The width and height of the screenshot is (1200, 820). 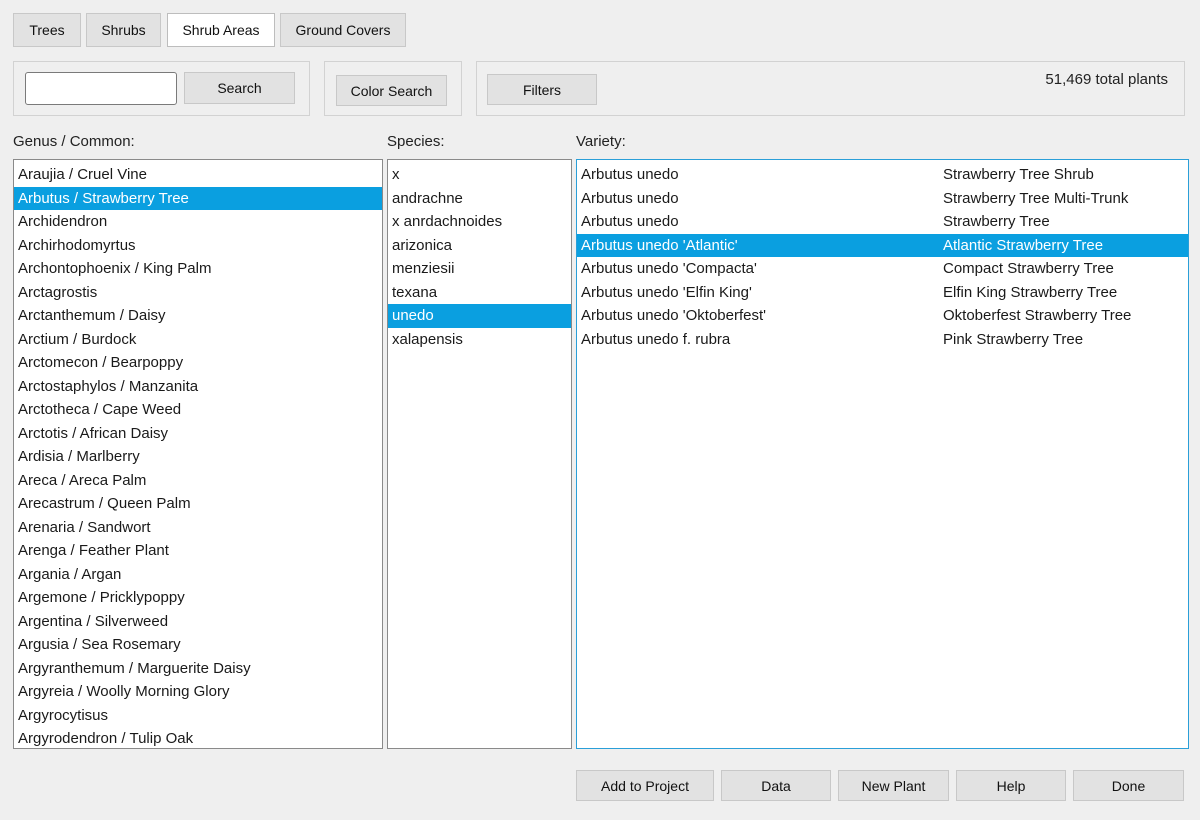 What do you see at coordinates (882, 175) in the screenshot?
I see `variety-list-item: Arbutus unedo Strawberry Tree Shrub` at bounding box center [882, 175].